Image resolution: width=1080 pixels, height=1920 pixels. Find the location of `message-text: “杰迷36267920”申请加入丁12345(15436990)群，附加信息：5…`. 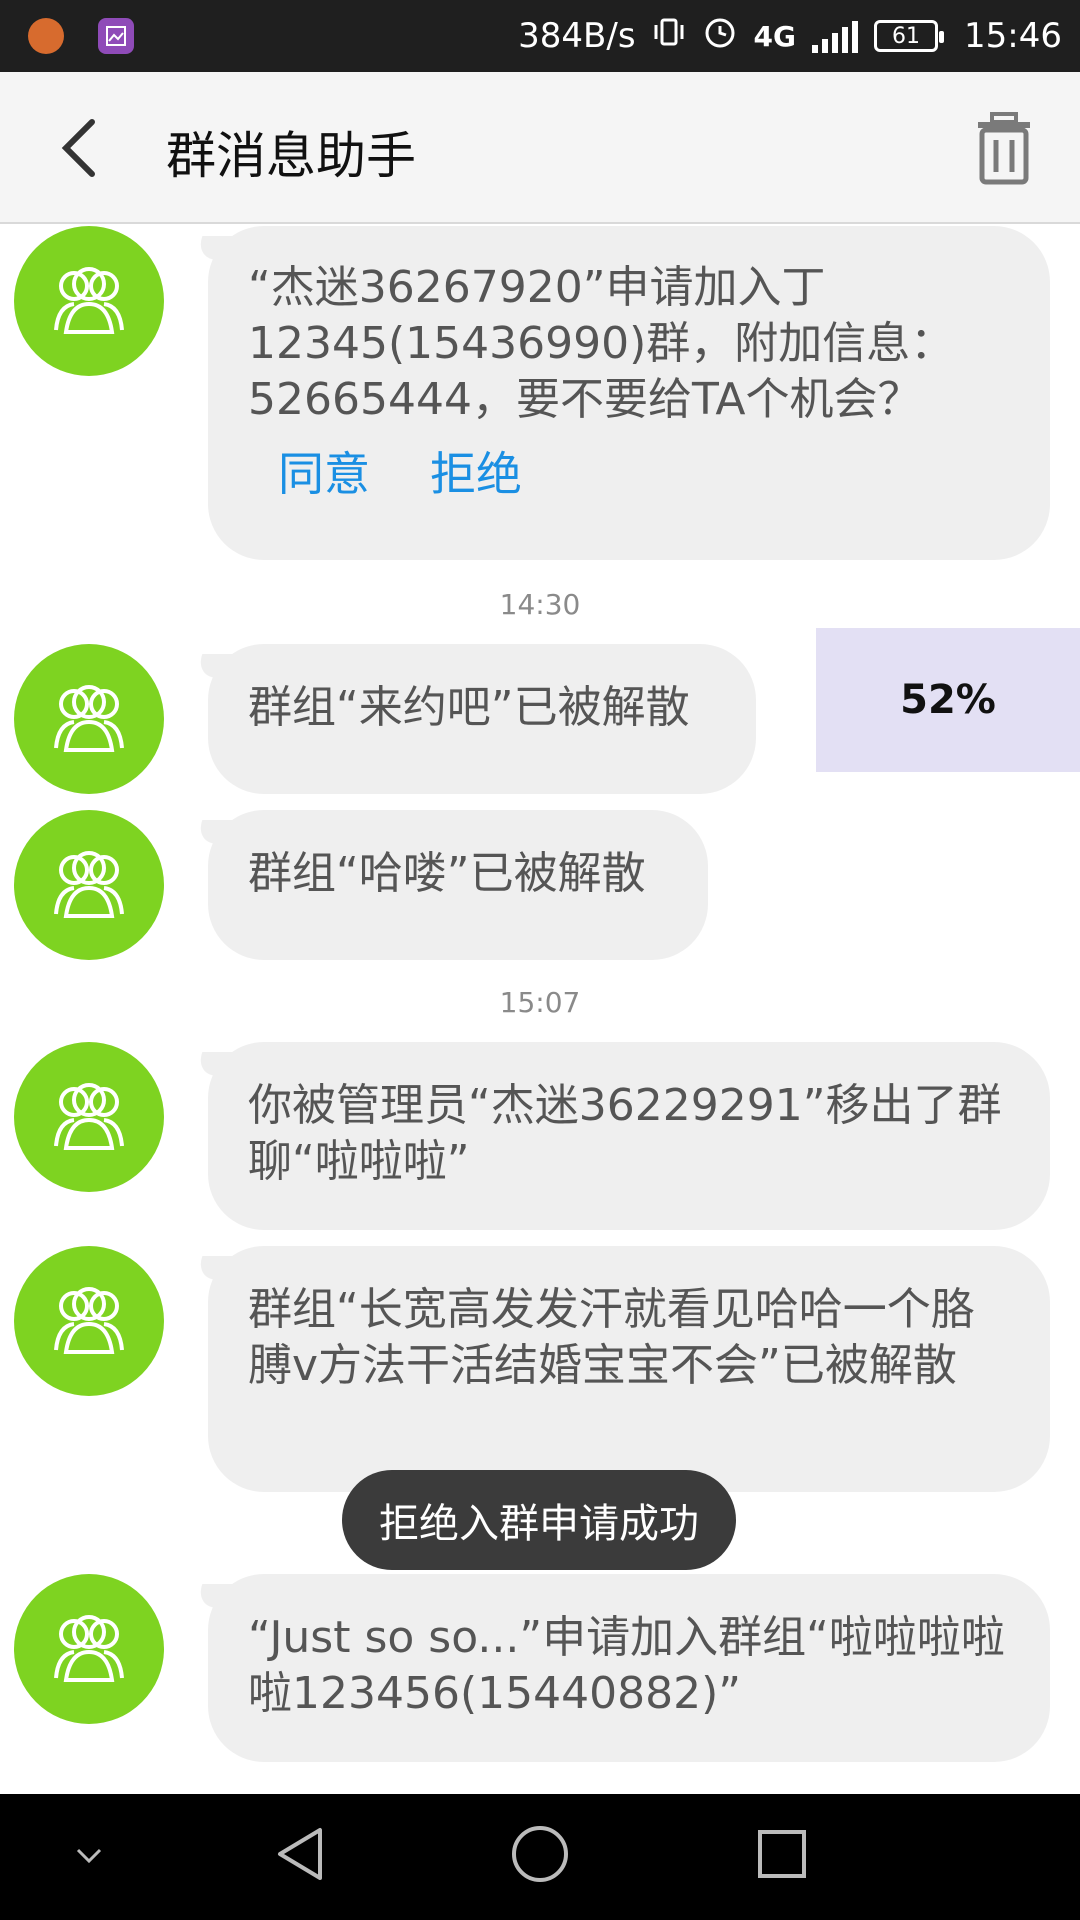

message-text: “杰迷36267920”申请加入丁12345(15436990)群，附加信息：5… is located at coordinates (601, 343).